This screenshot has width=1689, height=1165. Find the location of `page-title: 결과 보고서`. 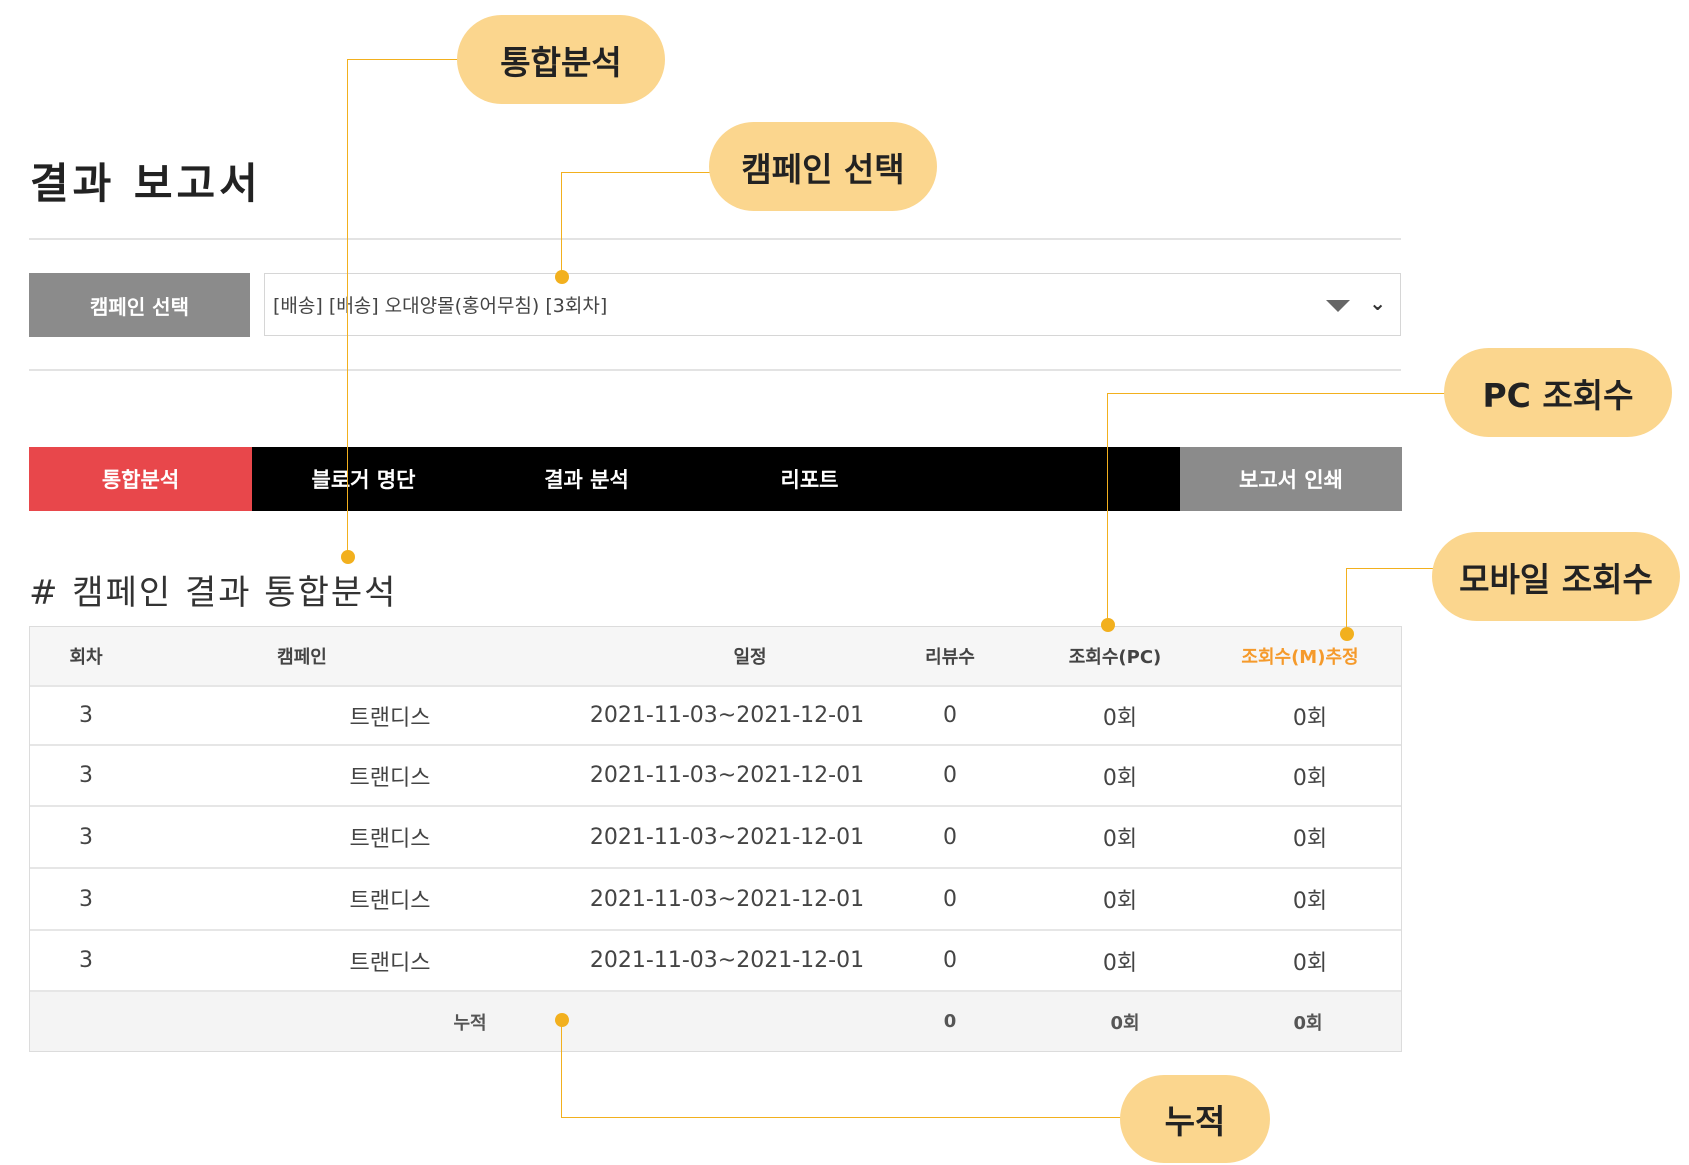

page-title: 결과 보고서 is located at coordinates (146, 183).